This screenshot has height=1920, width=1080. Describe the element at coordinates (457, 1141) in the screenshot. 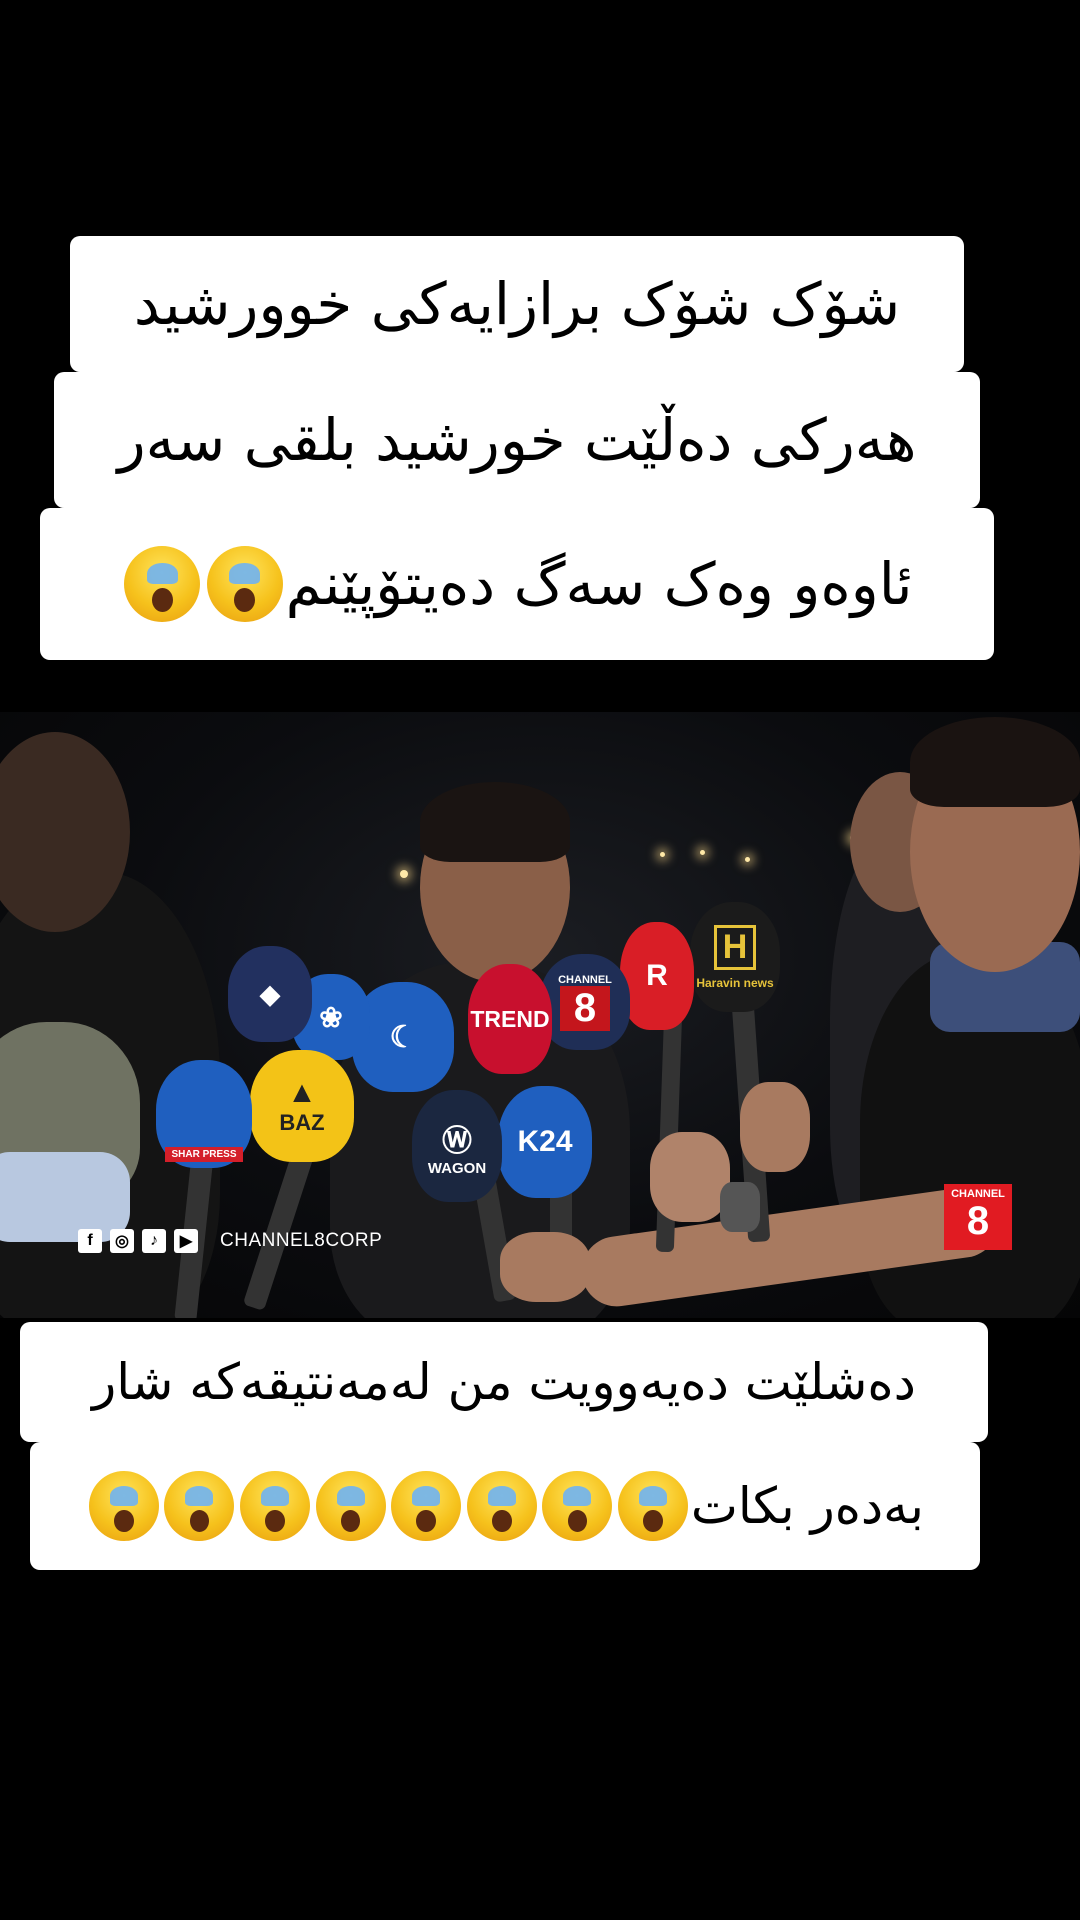

I see `wagon-logo-icon: Ⓦ` at that location.